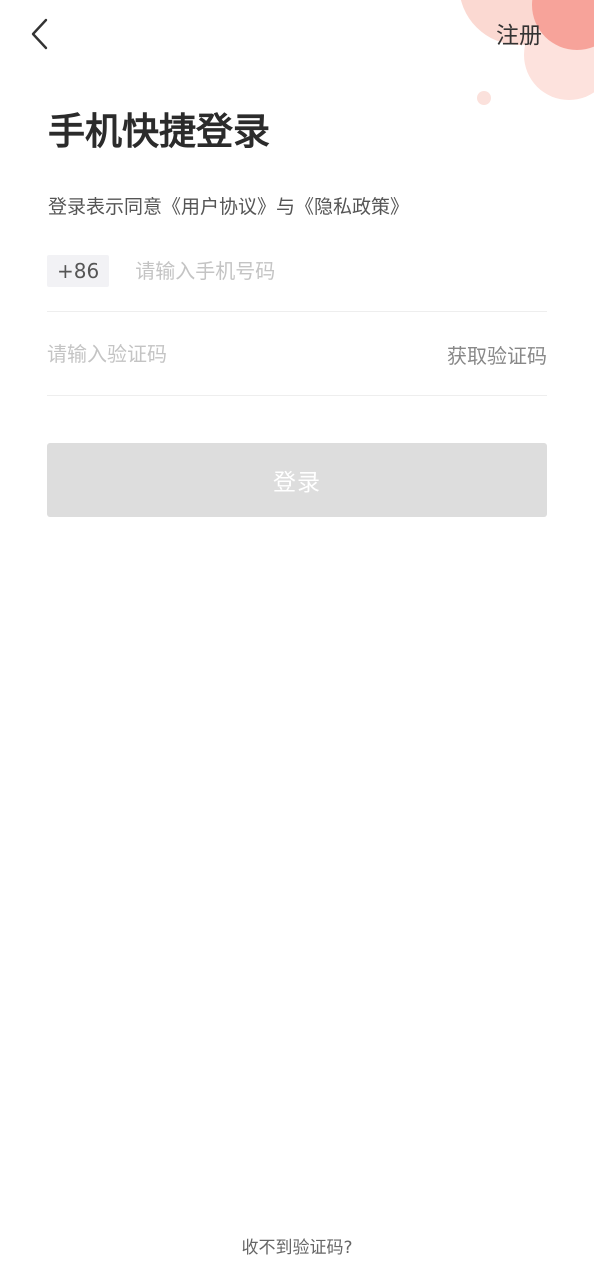  Describe the element at coordinates (519, 36) in the screenshot. I see `register-link: 注册` at that location.